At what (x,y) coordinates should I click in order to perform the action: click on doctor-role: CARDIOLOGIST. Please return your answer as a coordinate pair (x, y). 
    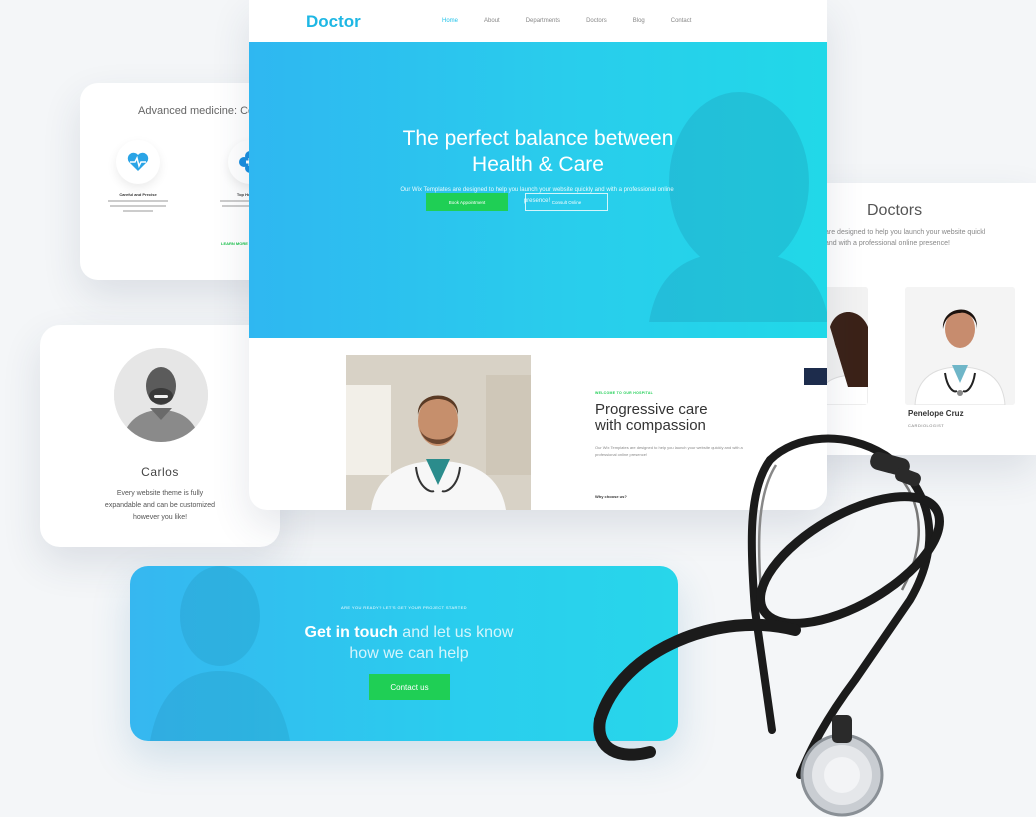
    Looking at the image, I should click on (926, 425).